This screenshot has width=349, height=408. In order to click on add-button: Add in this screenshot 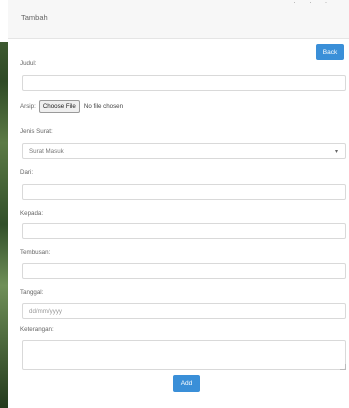, I will do `click(186, 383)`.